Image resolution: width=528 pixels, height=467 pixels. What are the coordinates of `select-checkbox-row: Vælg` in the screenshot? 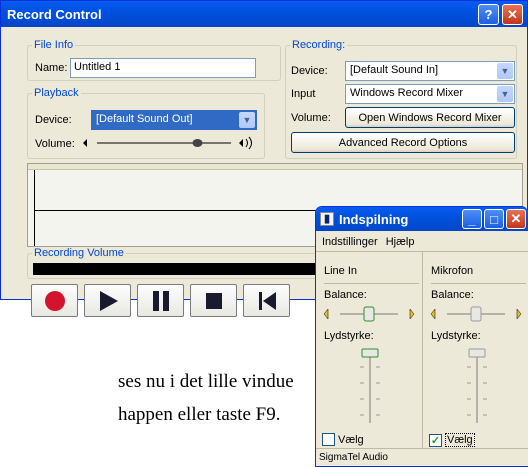 It's located at (343, 439).